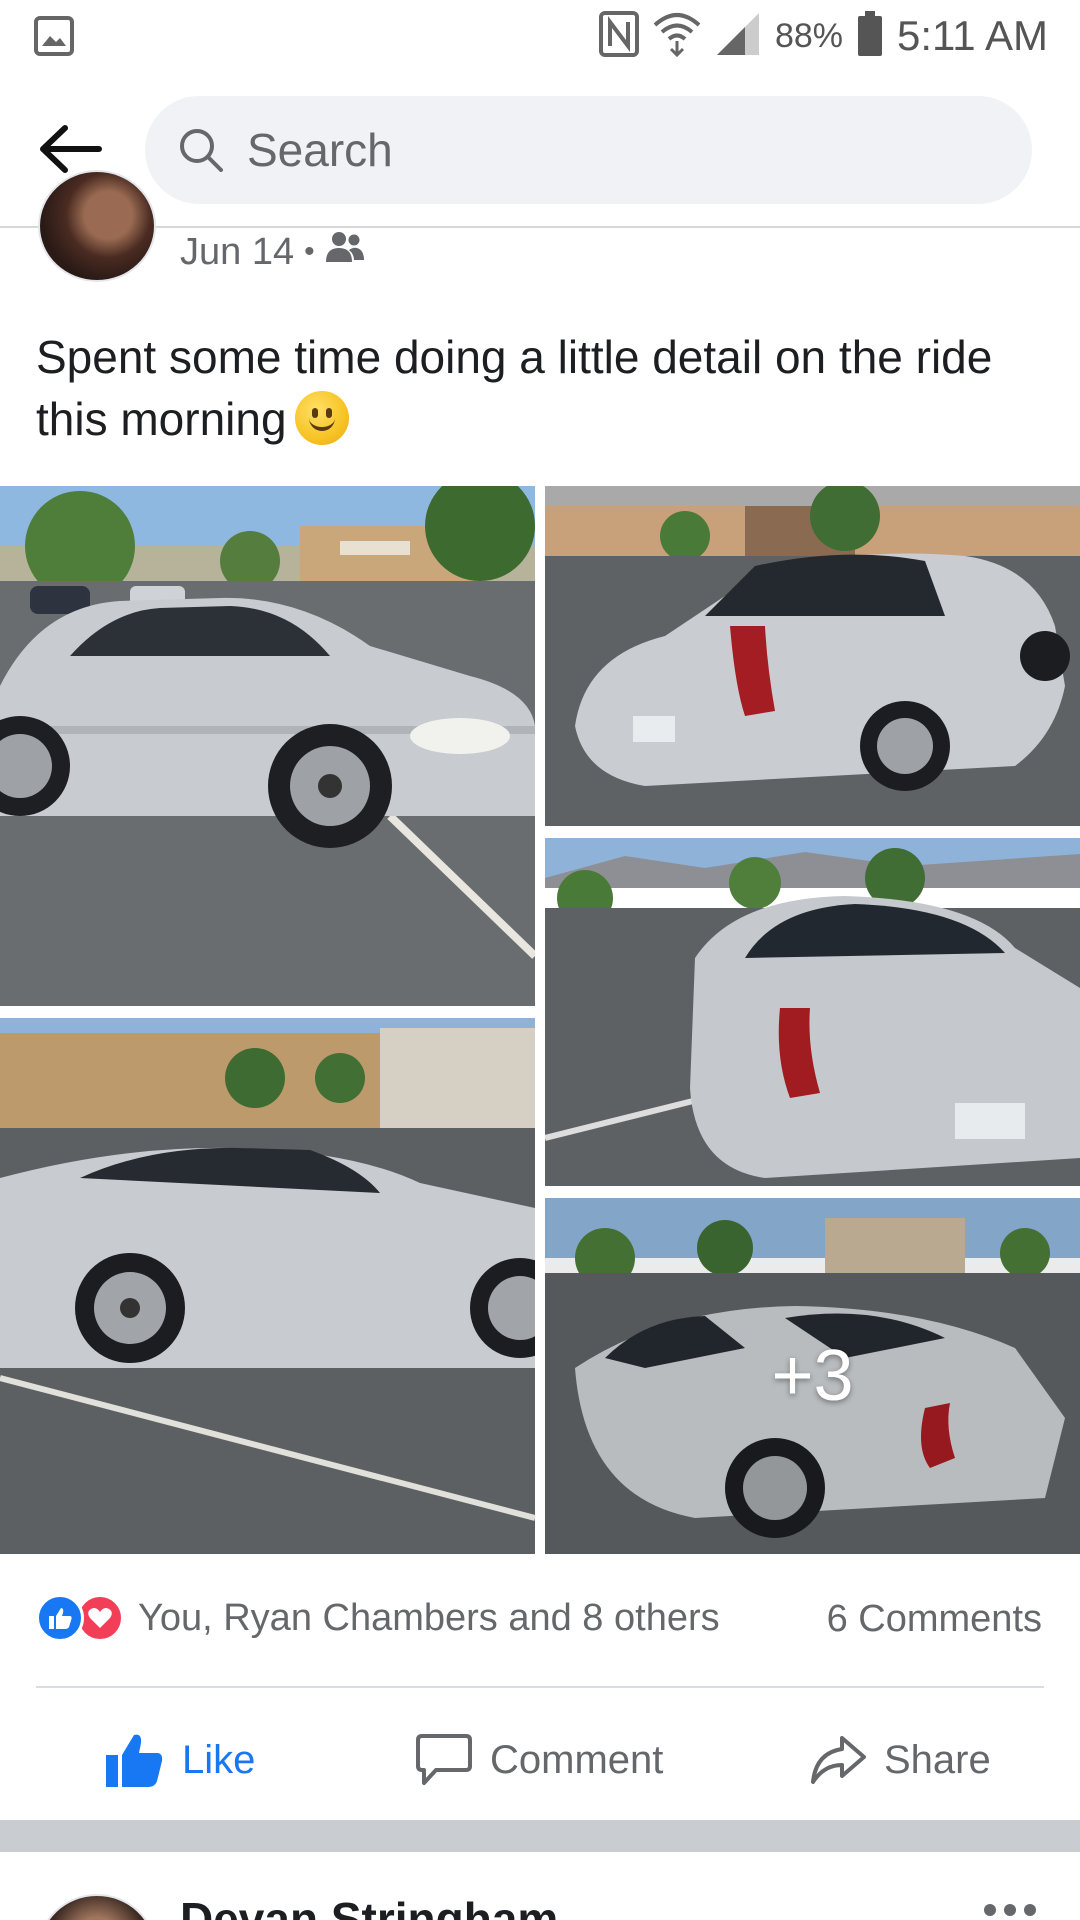  I want to click on post-photo-5: +3, so click(812, 1376).